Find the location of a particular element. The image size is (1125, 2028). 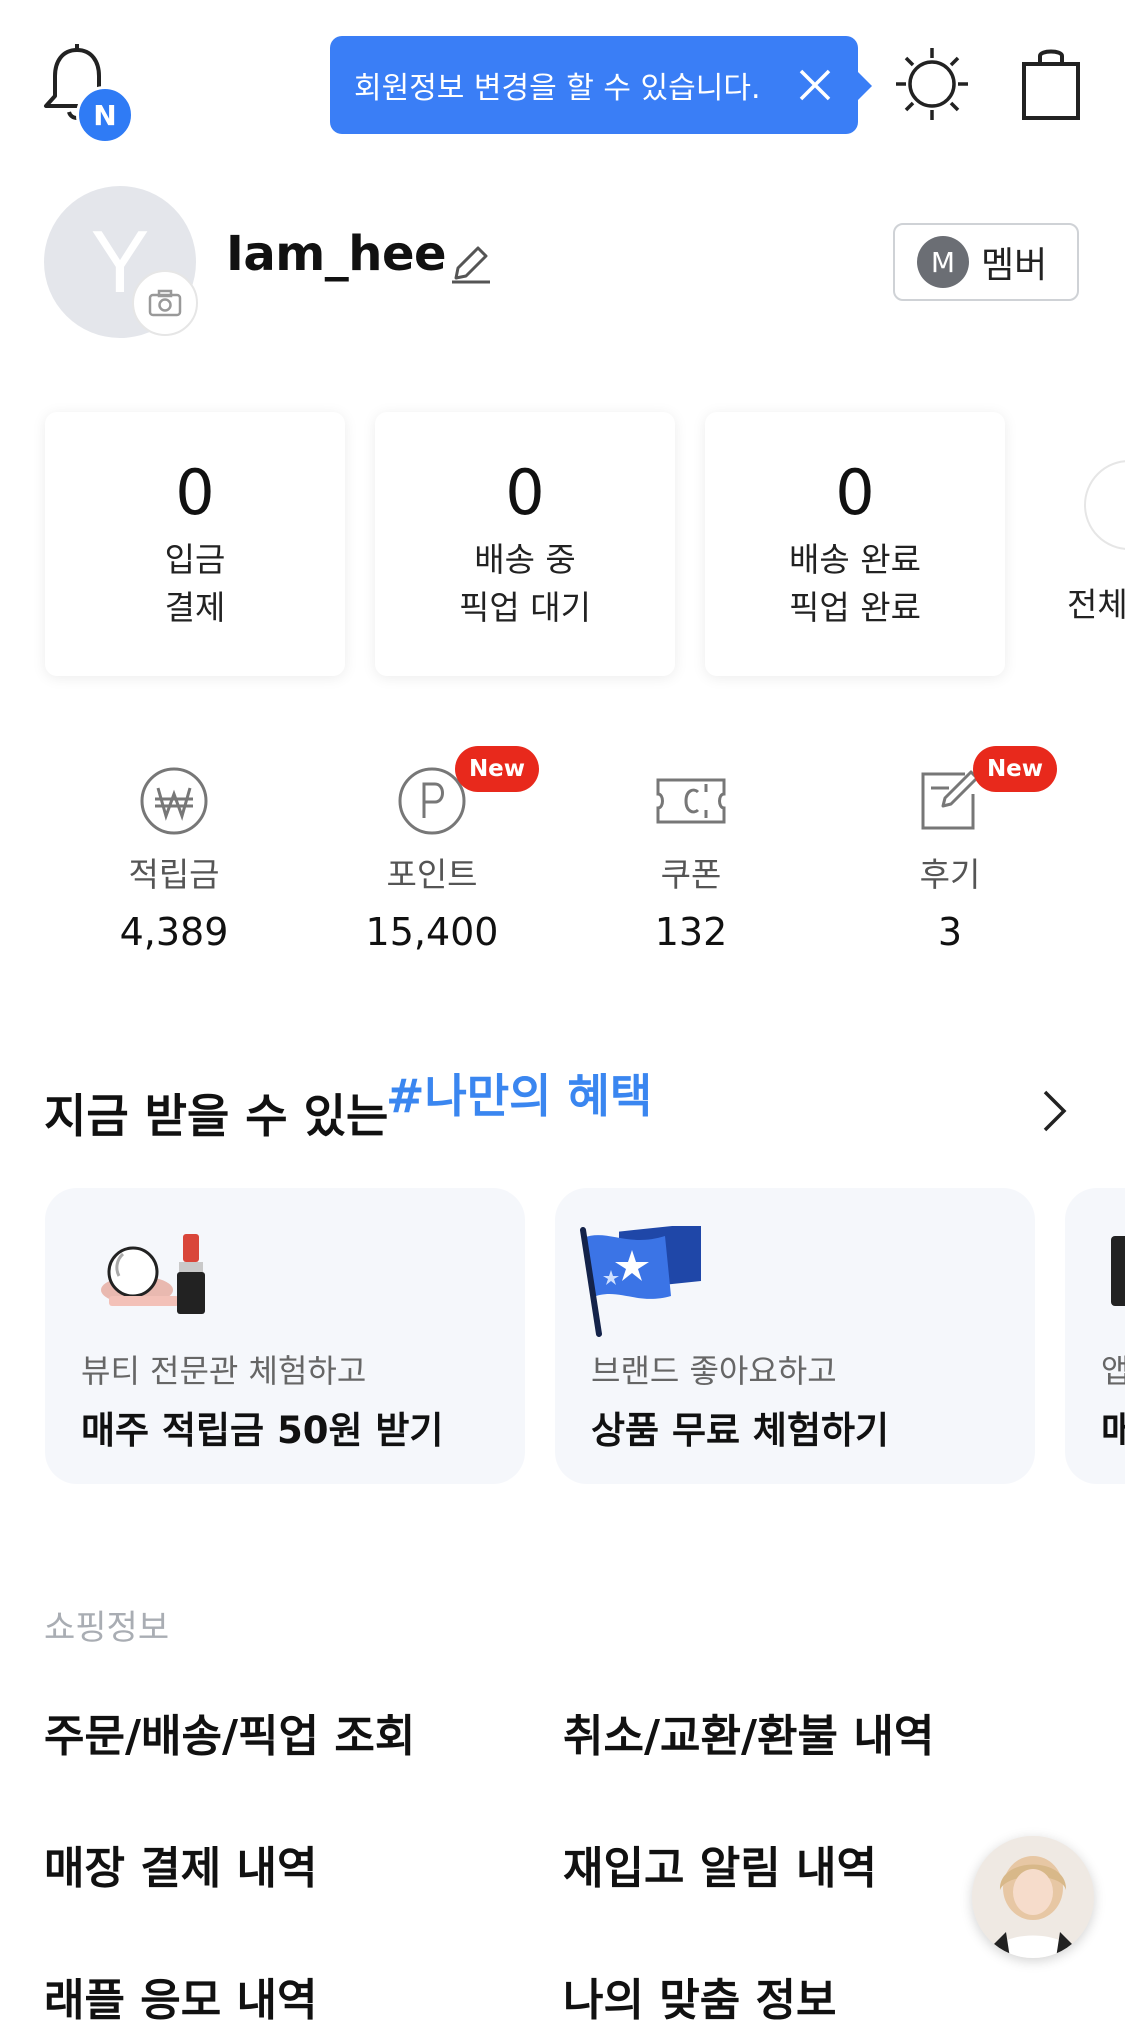

stat-value: 132 is located at coordinates (691, 932).